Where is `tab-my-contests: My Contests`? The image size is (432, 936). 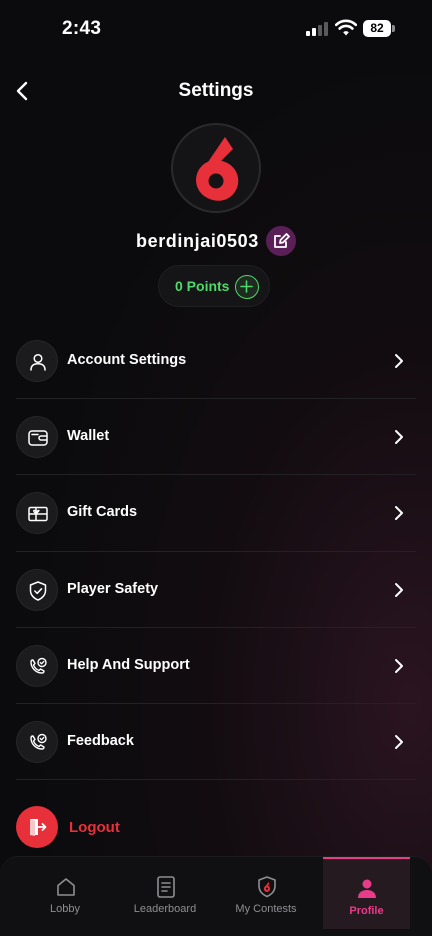
tab-my-contests: My Contests is located at coordinates (266, 893).